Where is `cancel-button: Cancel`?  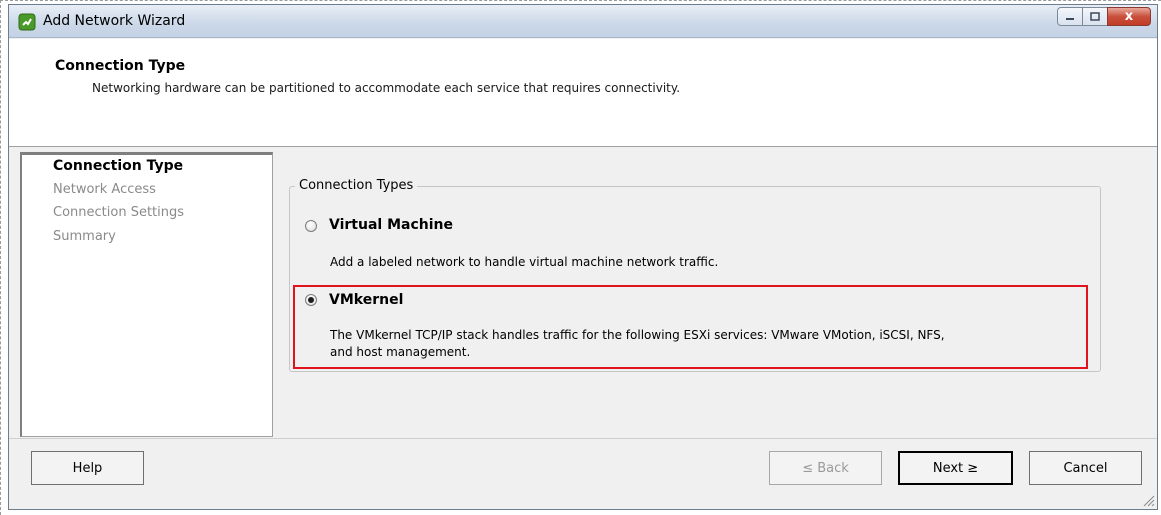
cancel-button: Cancel is located at coordinates (1085, 468).